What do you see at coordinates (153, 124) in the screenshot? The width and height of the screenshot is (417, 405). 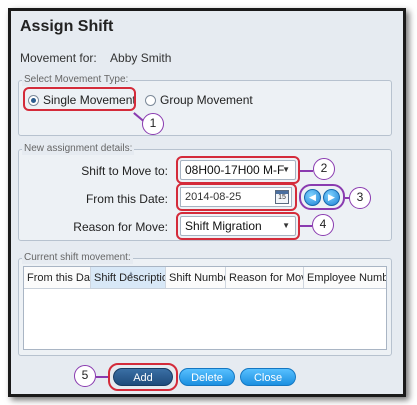 I see `callout-1: 1` at bounding box center [153, 124].